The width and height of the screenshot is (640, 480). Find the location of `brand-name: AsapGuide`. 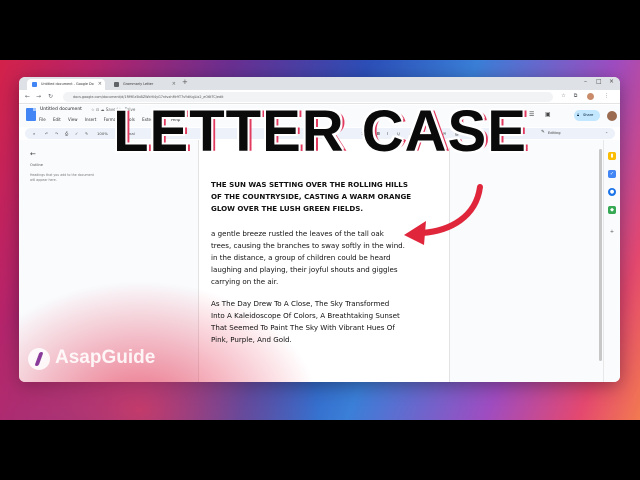

brand-name: AsapGuide is located at coordinates (105, 357).